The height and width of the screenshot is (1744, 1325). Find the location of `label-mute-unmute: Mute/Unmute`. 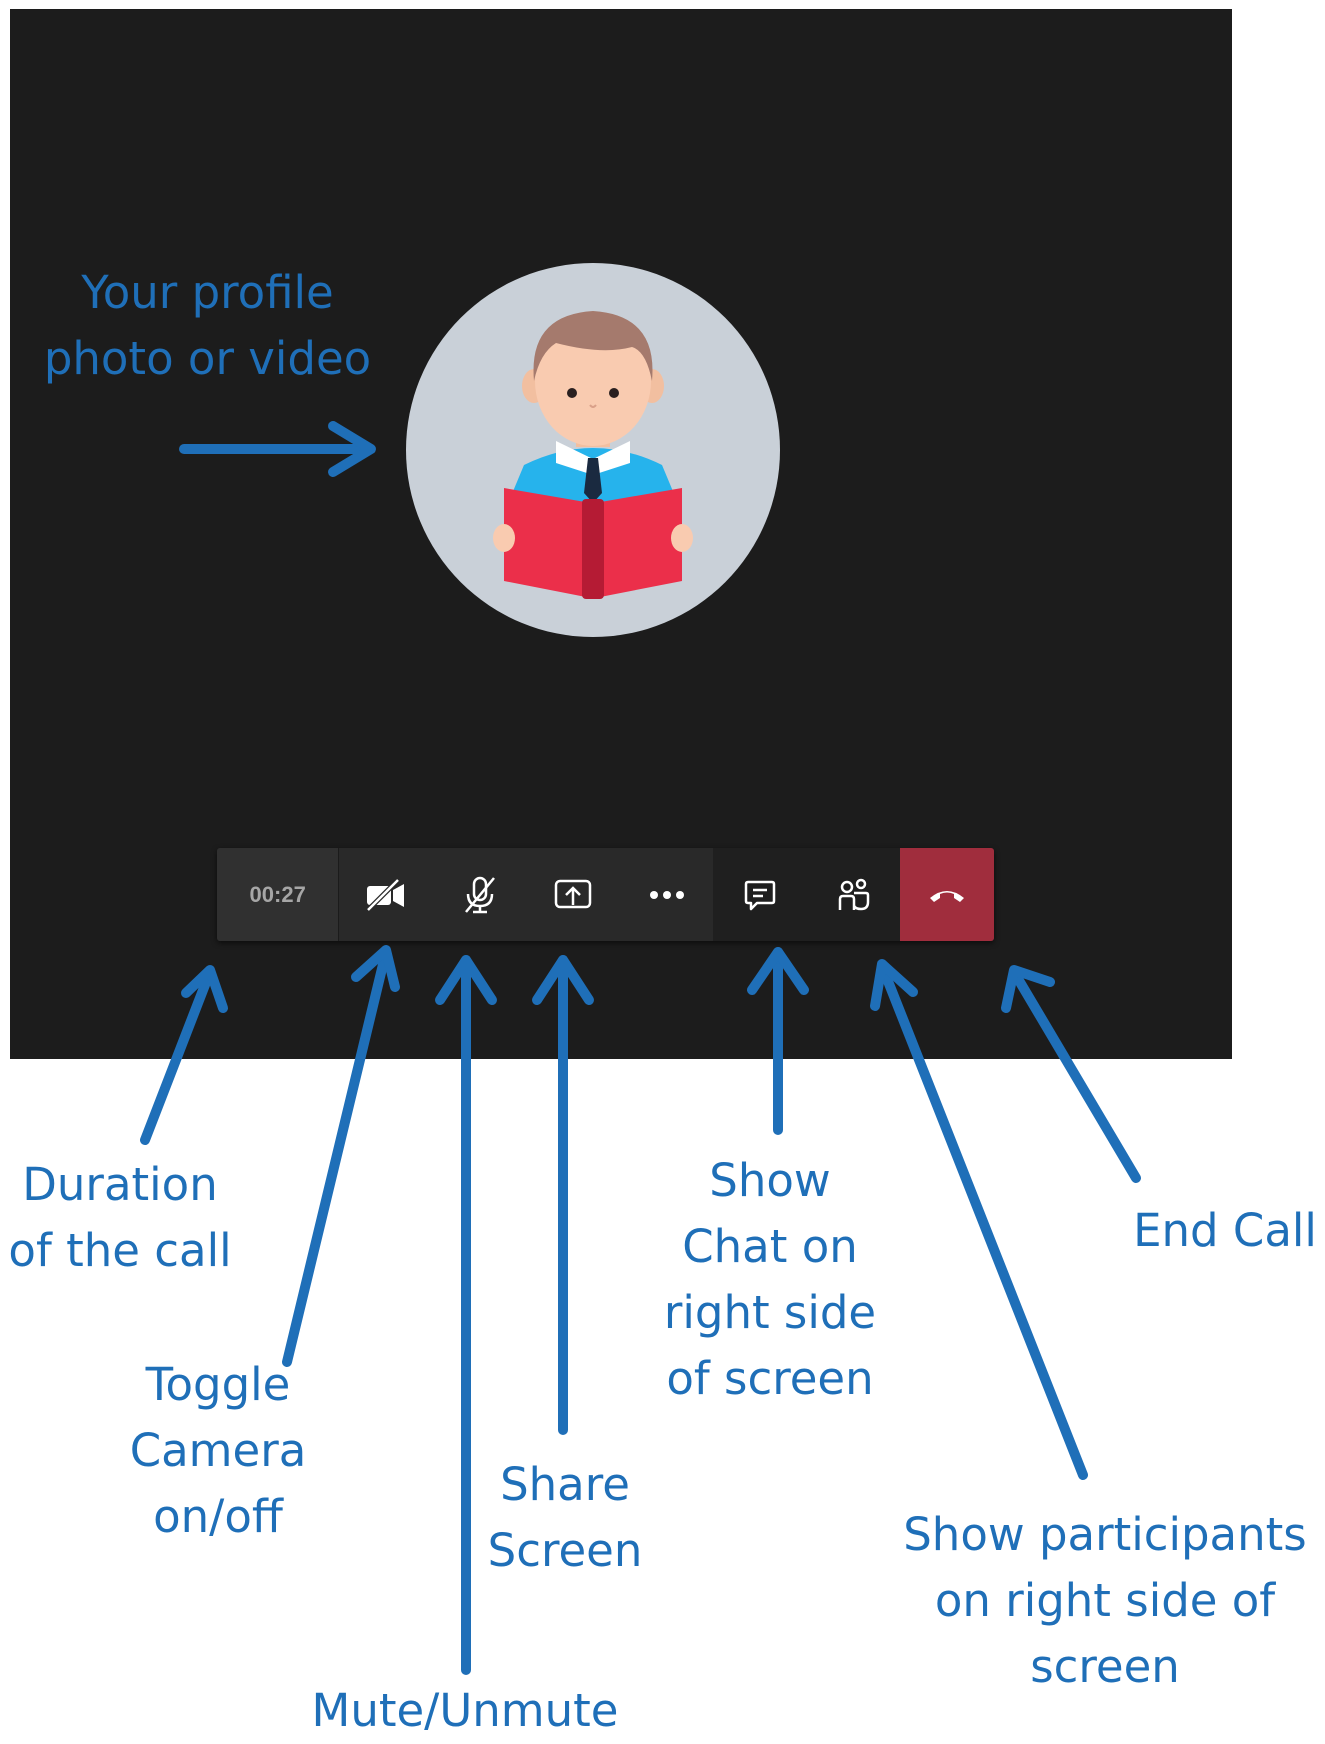

label-mute-unmute: Mute/Unmute is located at coordinates (465, 1710).